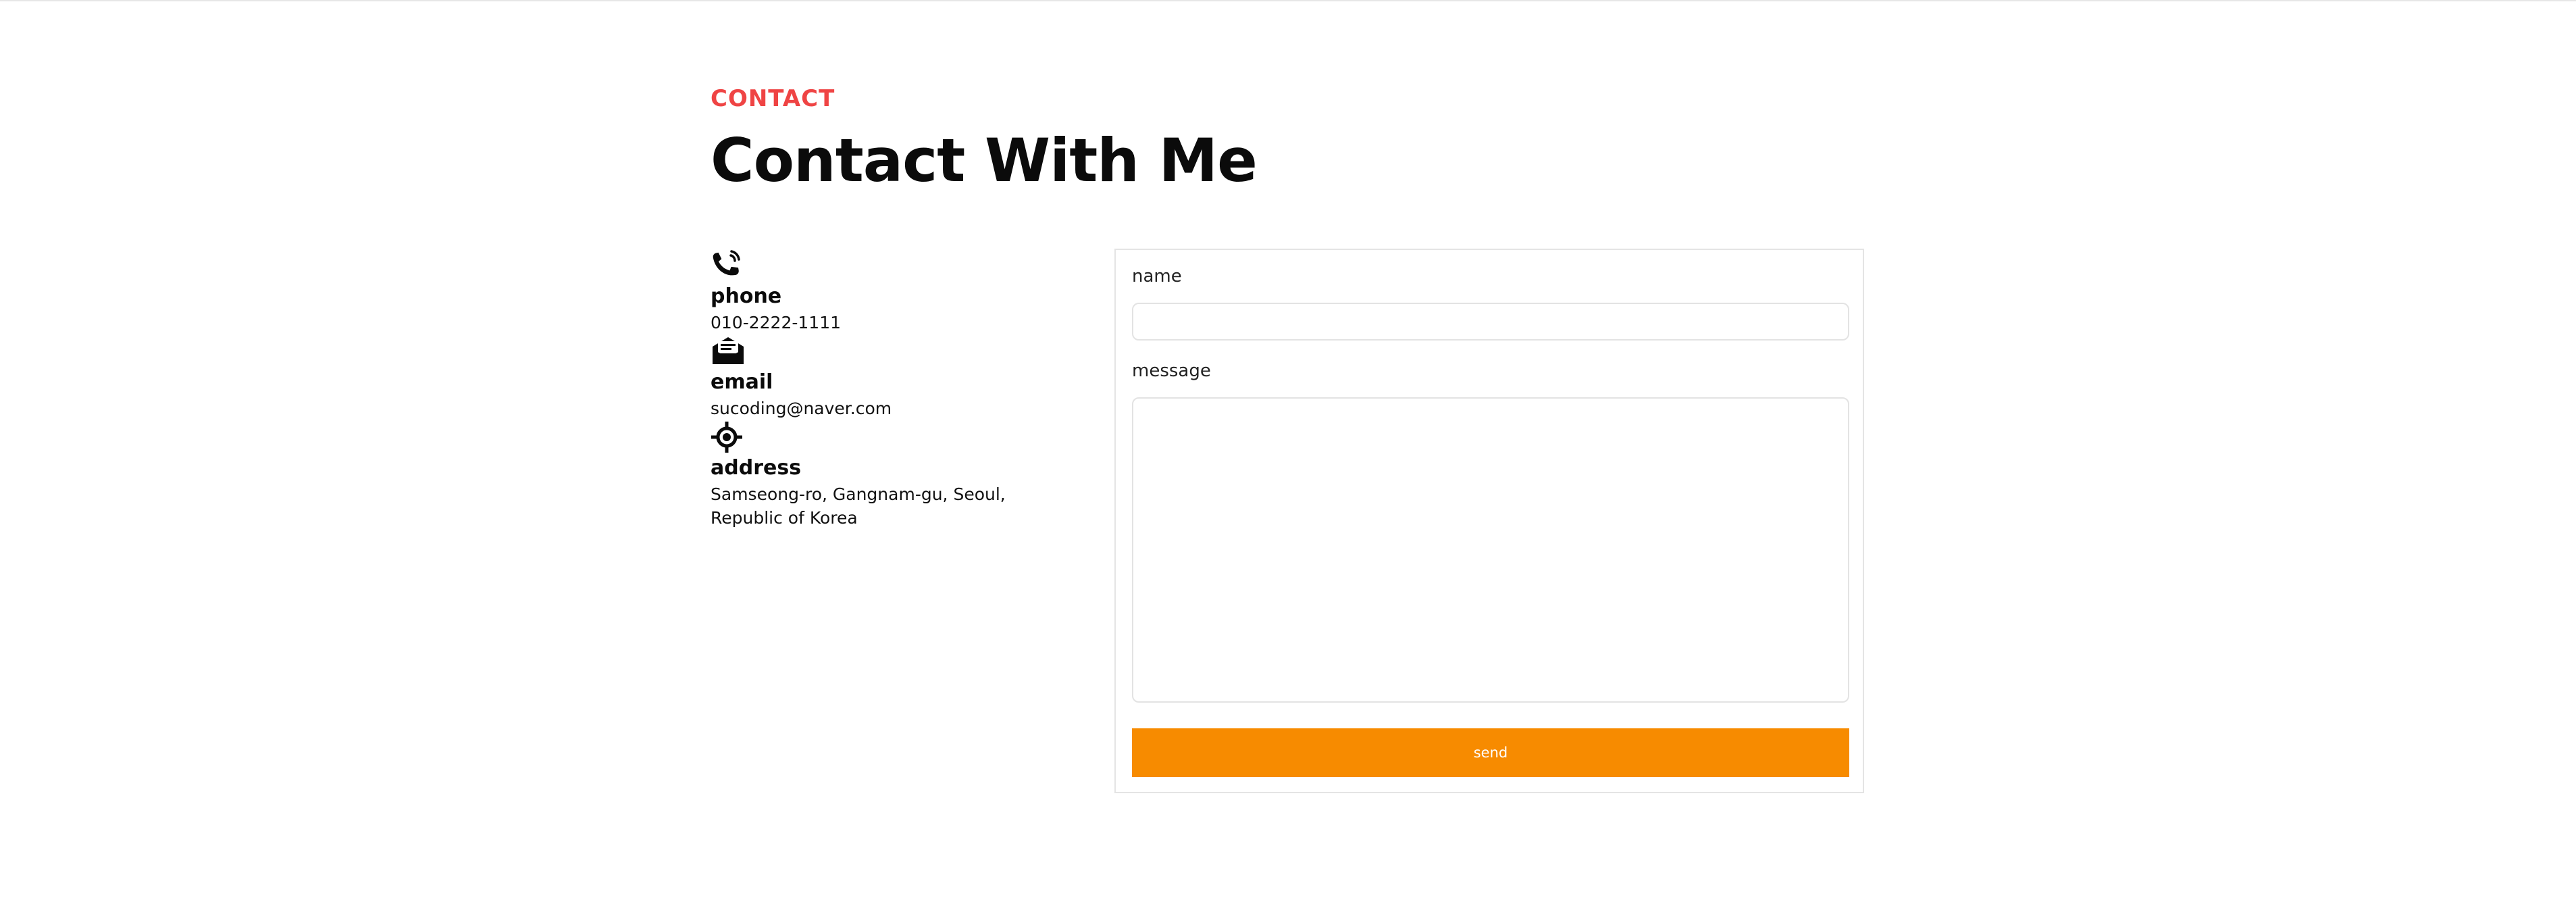 The height and width of the screenshot is (904, 2576). What do you see at coordinates (900, 291) in the screenshot?
I see `info-item-phone: phone 010-2222-1111` at bounding box center [900, 291].